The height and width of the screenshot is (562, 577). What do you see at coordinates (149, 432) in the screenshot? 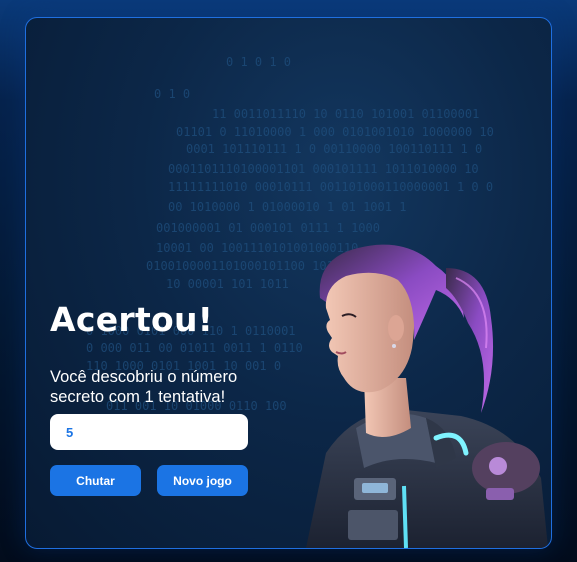
I see `guess-input` at bounding box center [149, 432].